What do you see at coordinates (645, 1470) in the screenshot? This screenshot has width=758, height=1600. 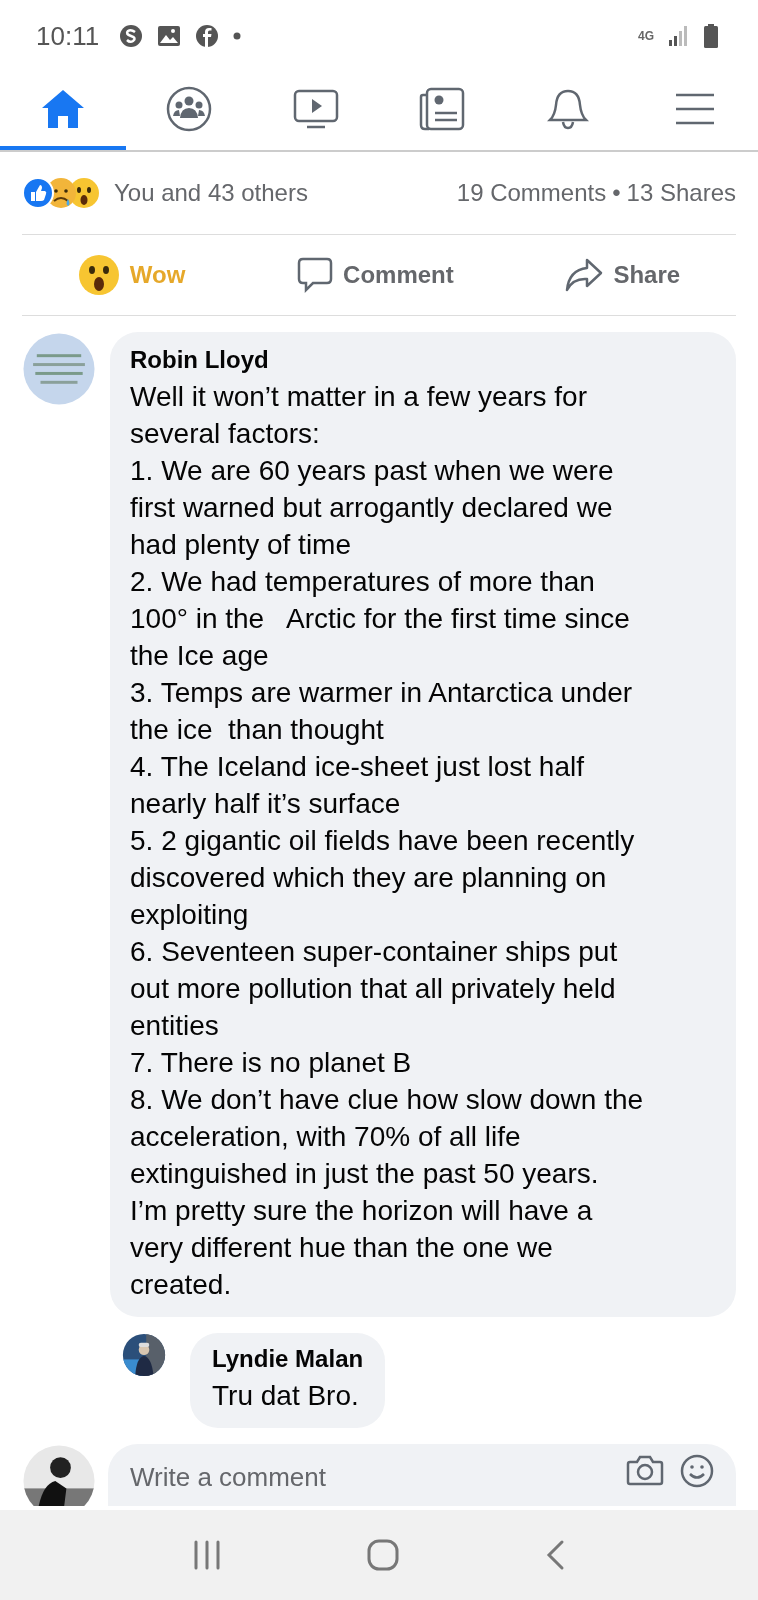 I see `camera-icon` at bounding box center [645, 1470].